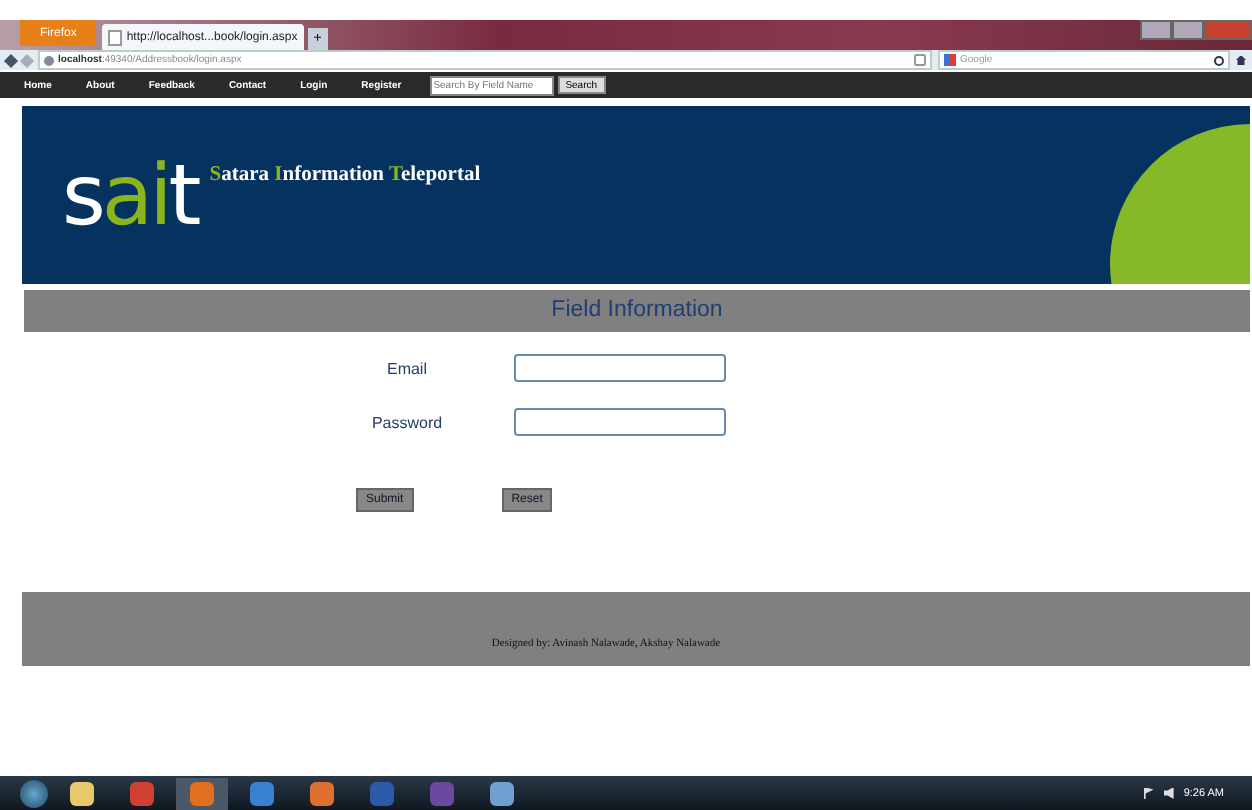  Describe the element at coordinates (950, 60) in the screenshot. I see `search-engine-icon` at that location.